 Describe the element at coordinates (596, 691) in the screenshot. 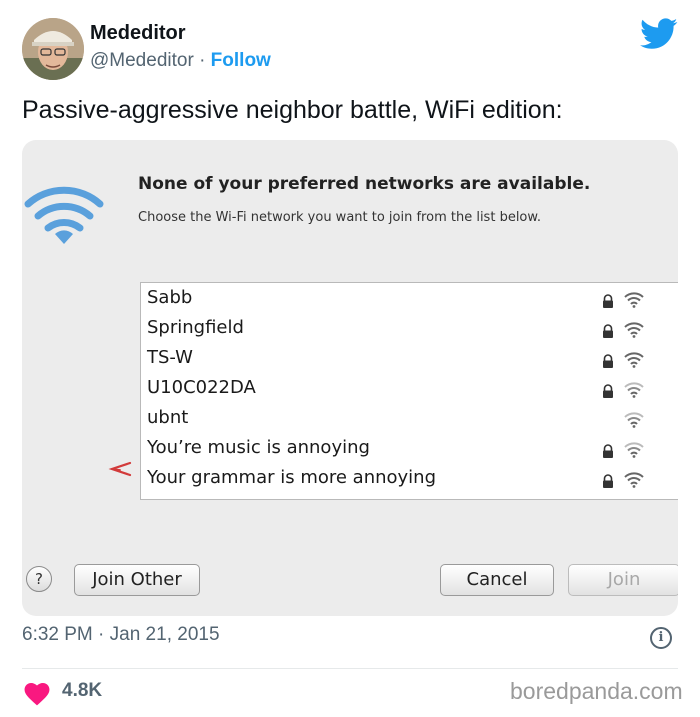

I see `watermark: boredpanda.com` at that location.